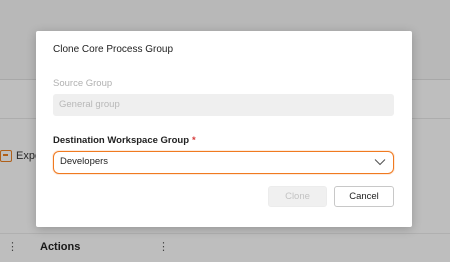 This screenshot has width=450, height=262. What do you see at coordinates (113, 49) in the screenshot?
I see `dialog-title: Clone Core Process Group` at bounding box center [113, 49].